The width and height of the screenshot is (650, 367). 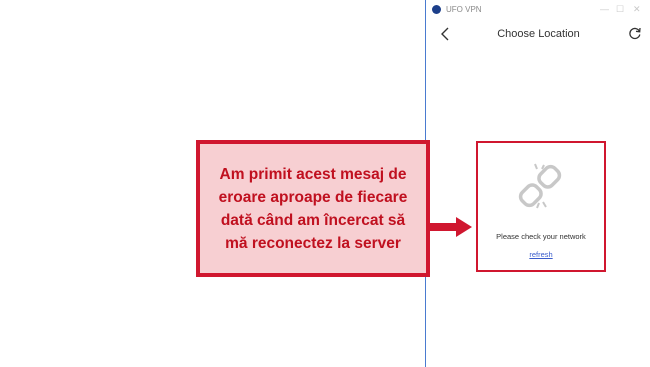 I want to click on ufo-logo-icon, so click(x=436, y=9).